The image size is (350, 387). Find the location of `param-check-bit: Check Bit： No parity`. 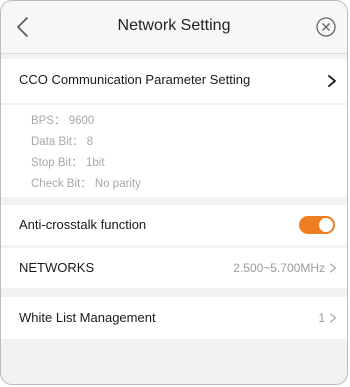

param-check-bit: Check Bit： No parity is located at coordinates (86, 184).